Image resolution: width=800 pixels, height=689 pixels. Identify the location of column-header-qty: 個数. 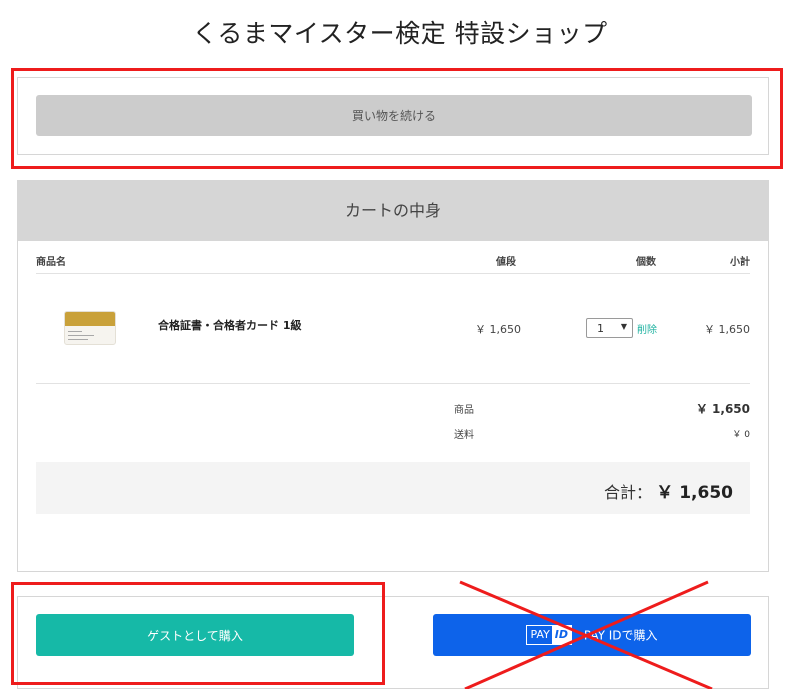
(646, 262).